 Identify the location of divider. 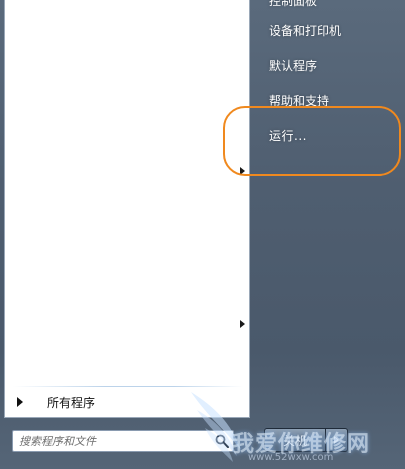
(128, 386).